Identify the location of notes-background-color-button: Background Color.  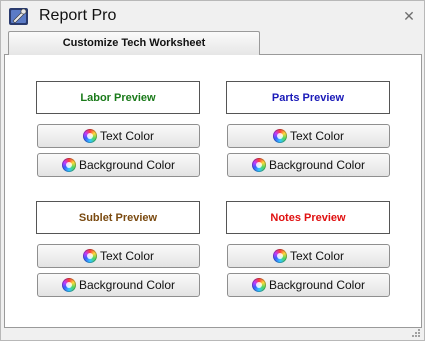
(308, 285).